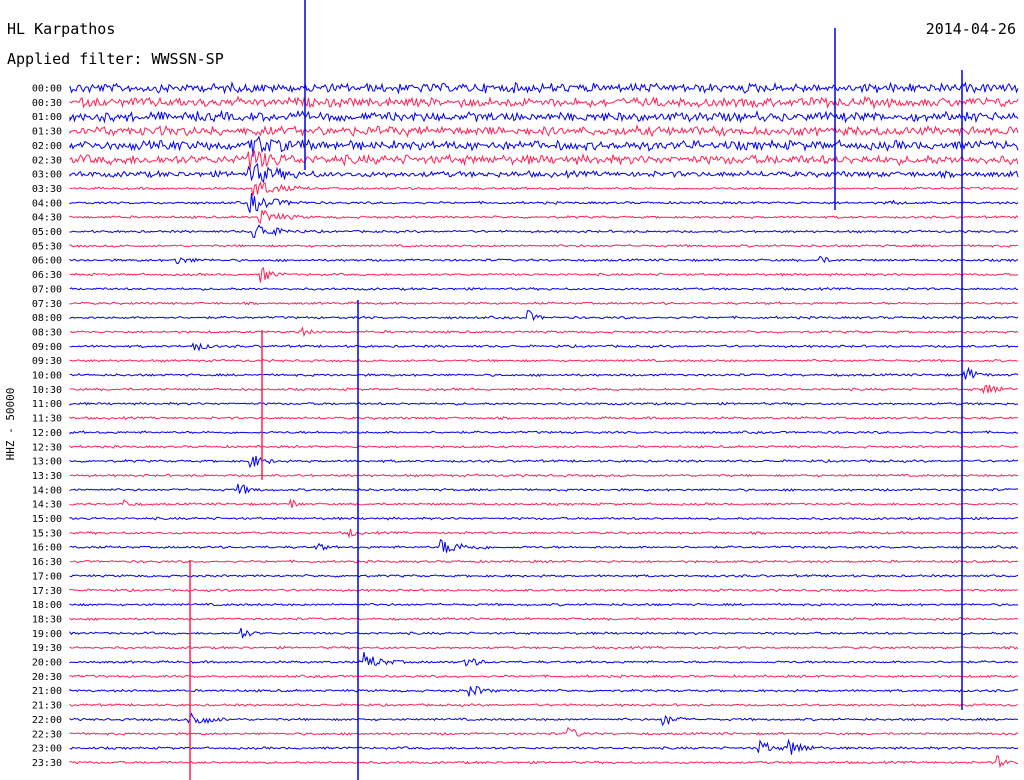 The height and width of the screenshot is (780, 1024). Describe the element at coordinates (47, 576) in the screenshot. I see `row-time-label: 17:00` at that location.